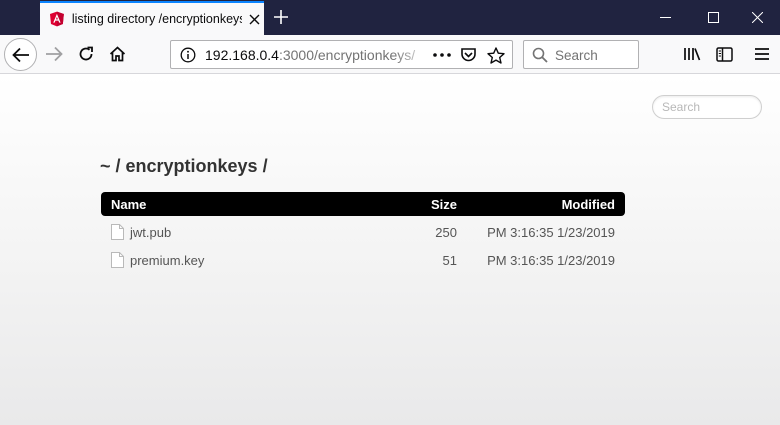 Image resolution: width=780 pixels, height=425 pixels. I want to click on search-icon, so click(540, 55).